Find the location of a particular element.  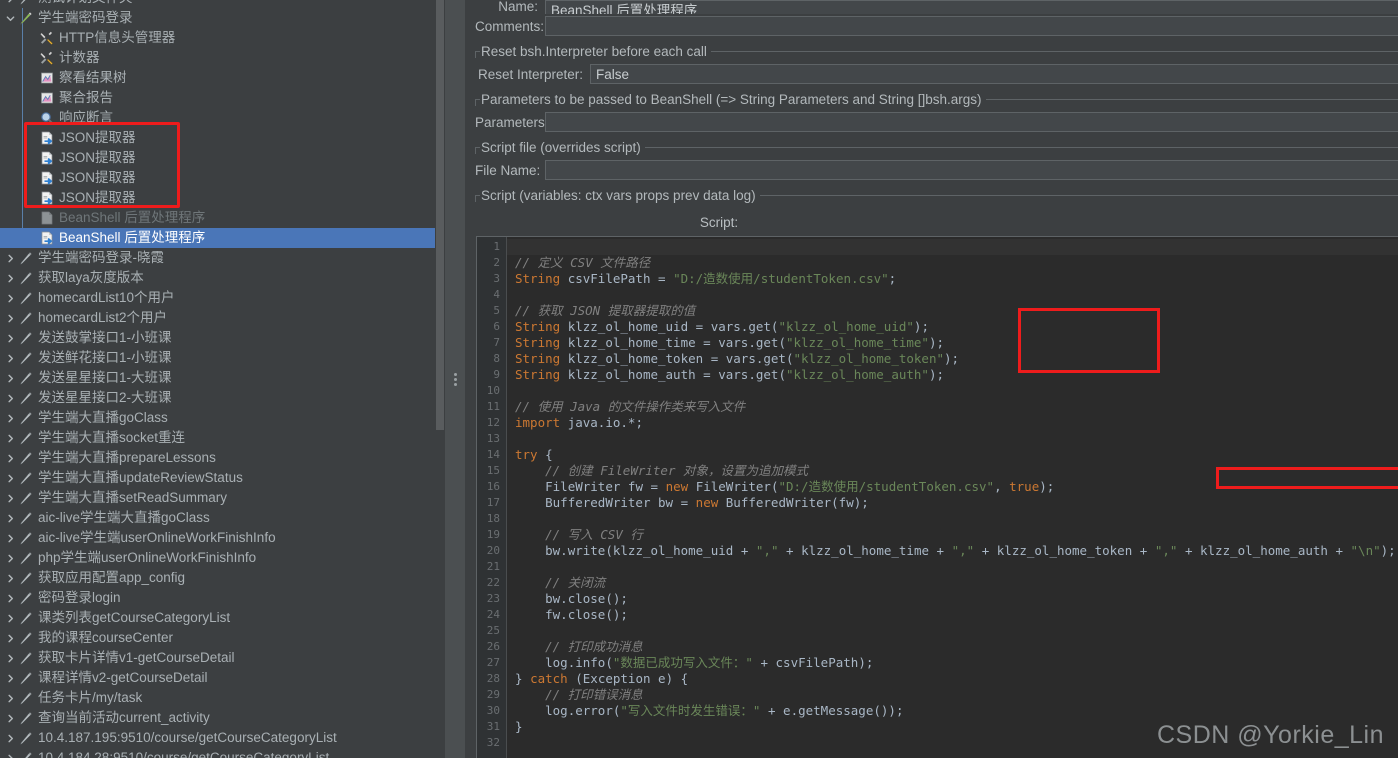

tree-row: 查询当前活动current_activity is located at coordinates (222, 718).